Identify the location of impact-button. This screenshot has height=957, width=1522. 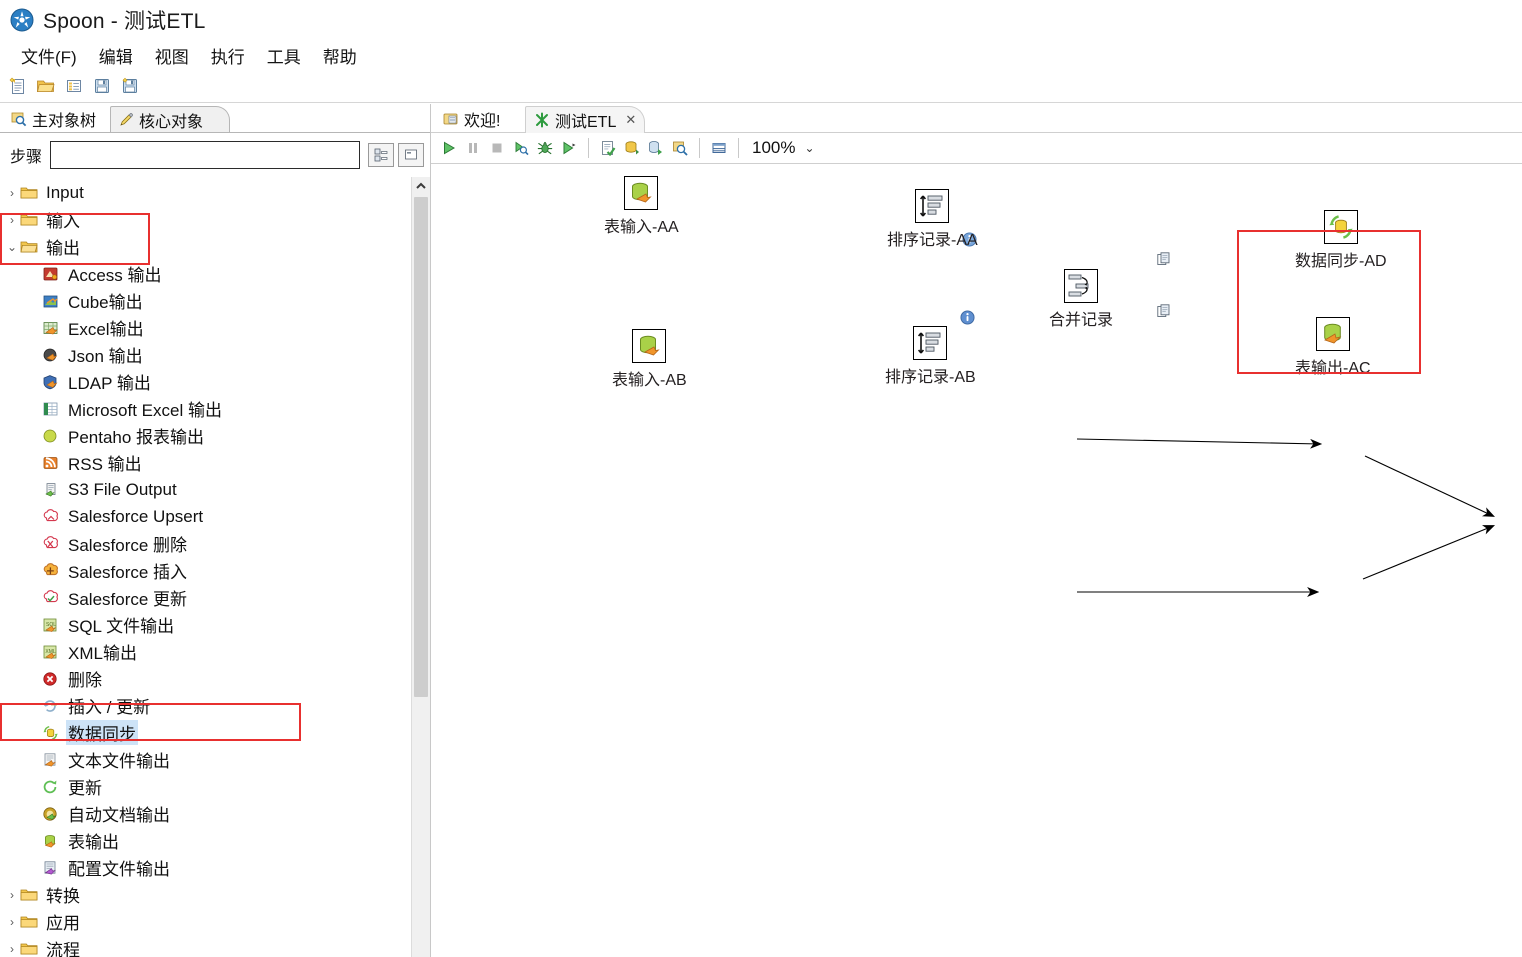
(632, 148).